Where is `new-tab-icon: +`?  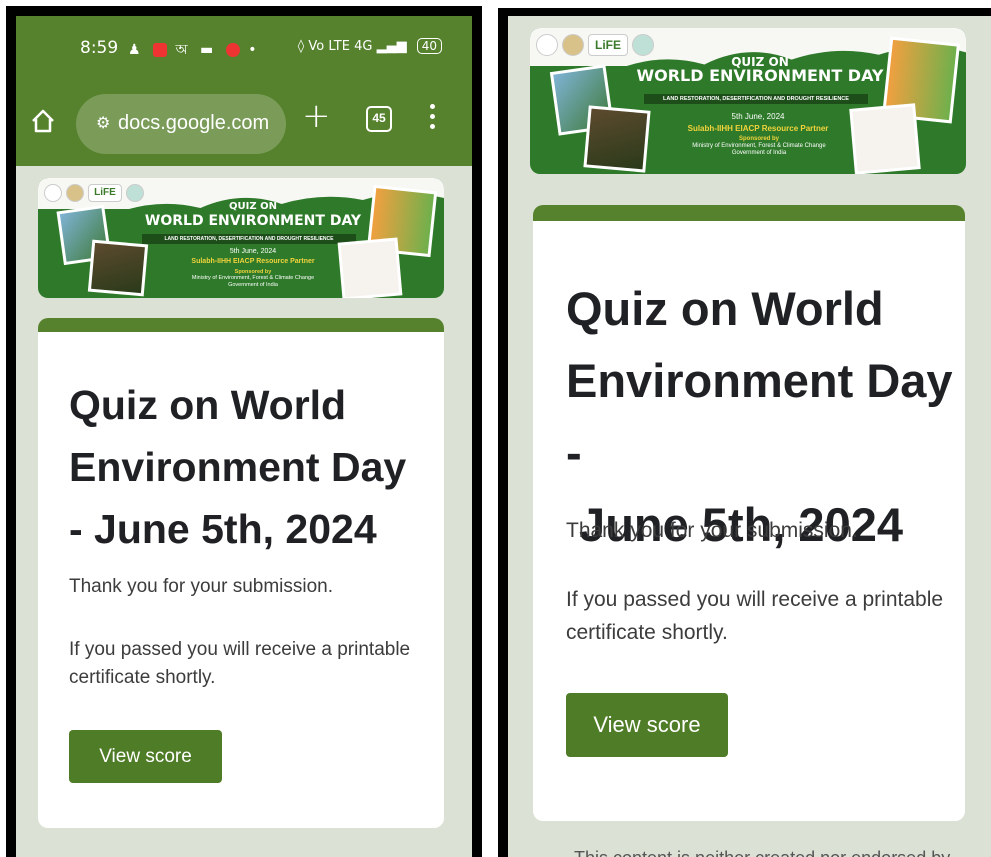 new-tab-icon: + is located at coordinates (316, 116).